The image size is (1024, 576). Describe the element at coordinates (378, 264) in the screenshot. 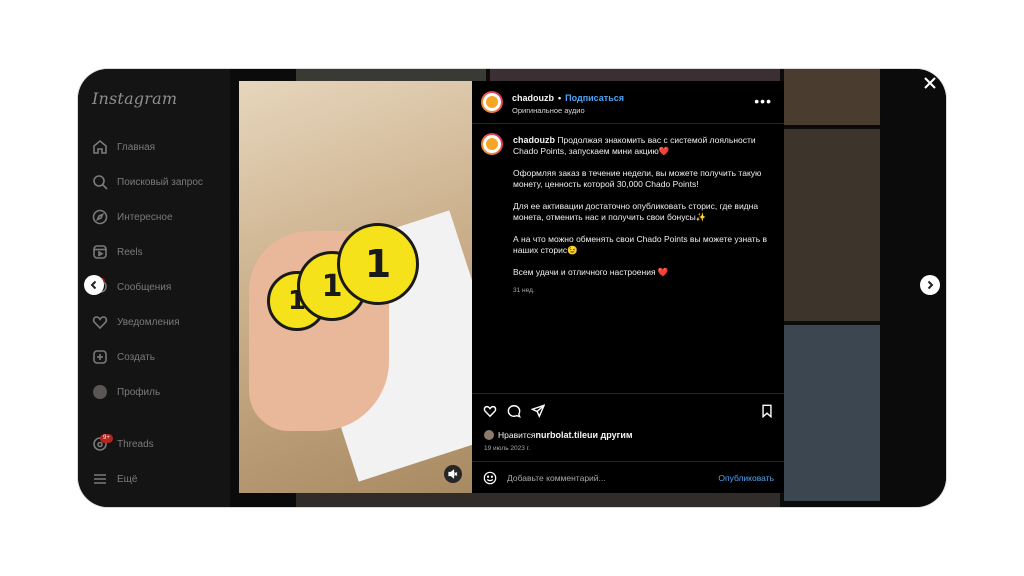

I see `coin-image: 1` at that location.